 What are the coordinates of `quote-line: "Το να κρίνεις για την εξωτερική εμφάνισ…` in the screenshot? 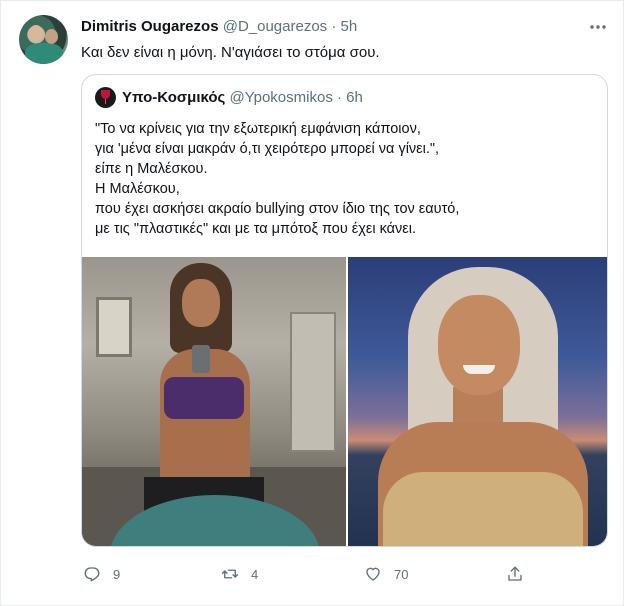 It's located at (258, 129).